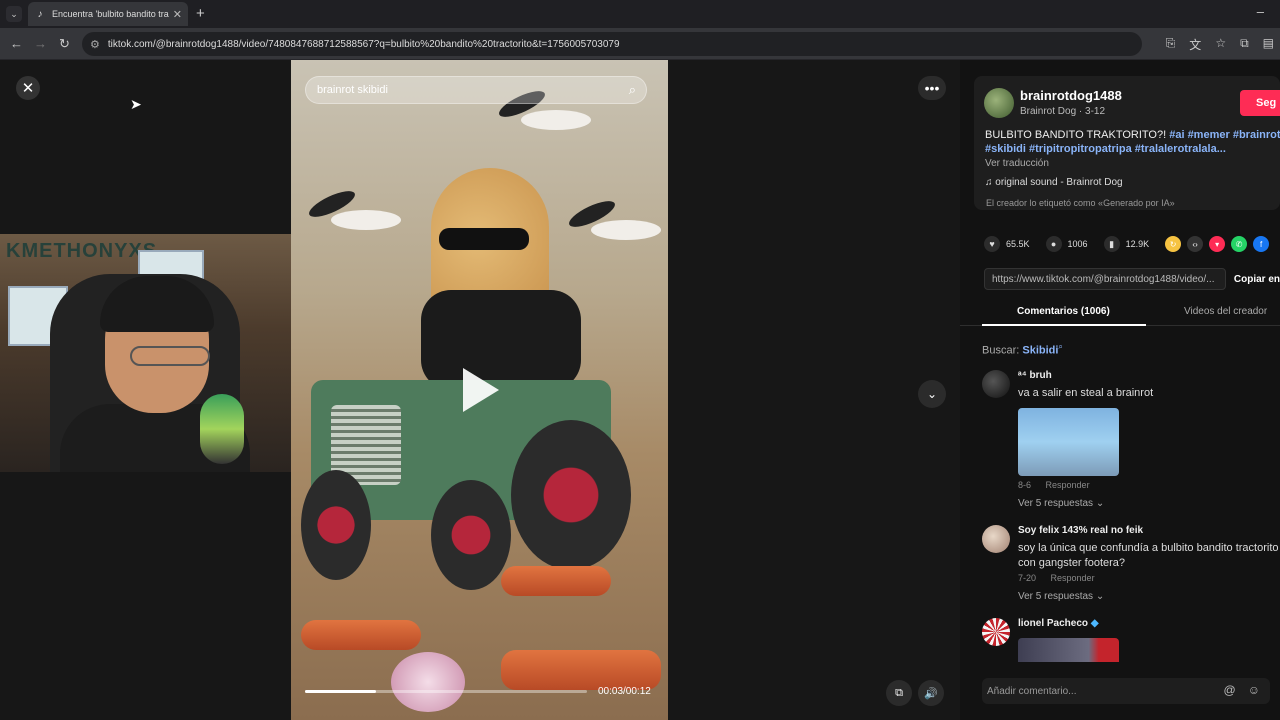 This screenshot has width=1280, height=720. Describe the element at coordinates (1027, 578) in the screenshot. I see `comment-date: 7-20` at that location.